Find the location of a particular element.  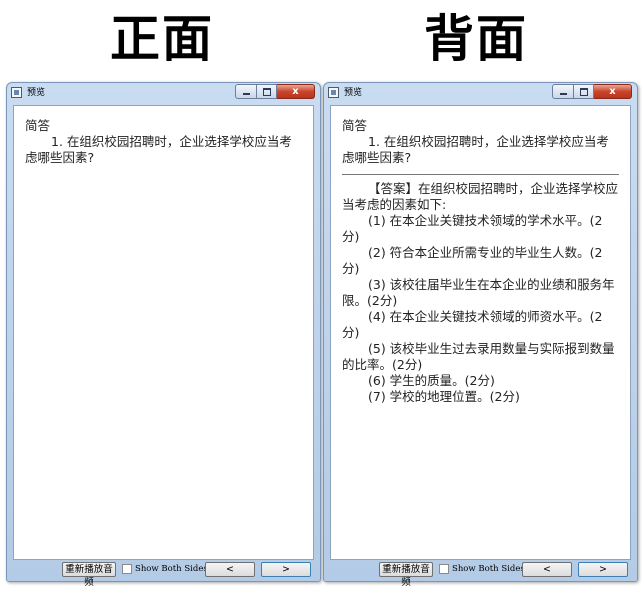

answer-item: (5) 该校毕业生过去录用数量与实际报到数量的比率。(2分) is located at coordinates (478, 356).